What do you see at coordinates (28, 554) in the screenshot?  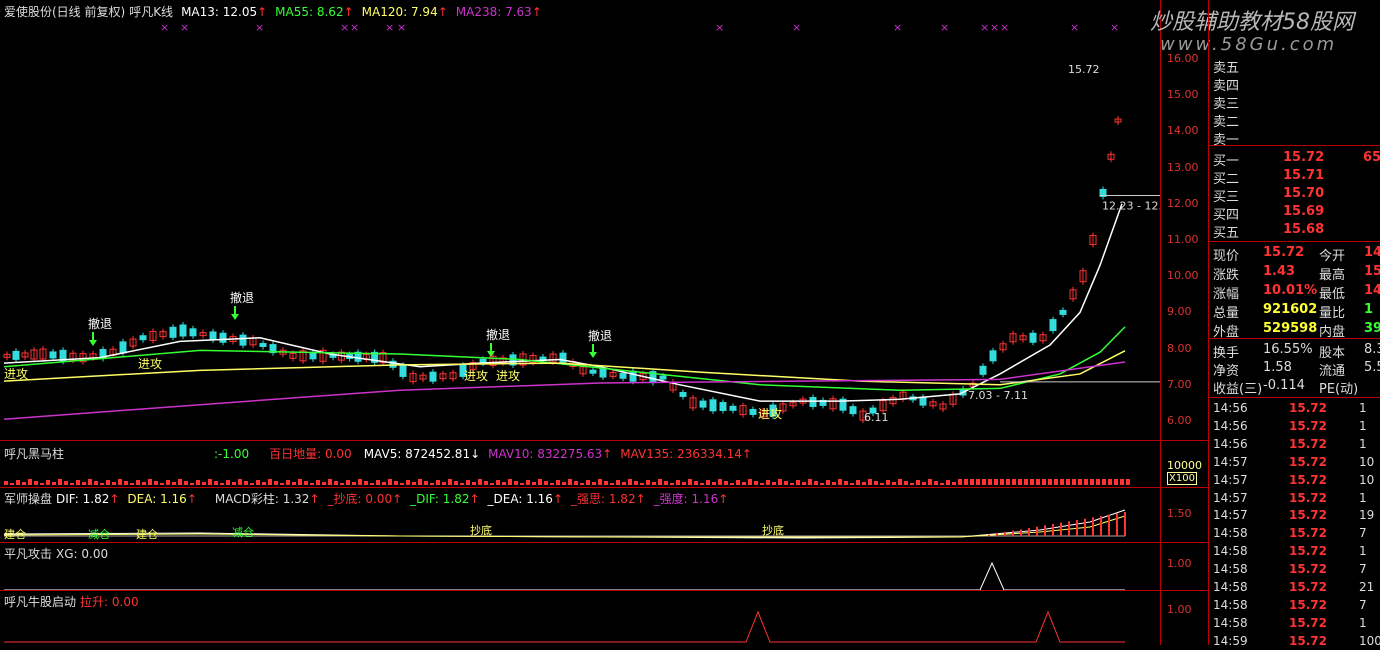 I see `xg-title: 平凡攻击` at bounding box center [28, 554].